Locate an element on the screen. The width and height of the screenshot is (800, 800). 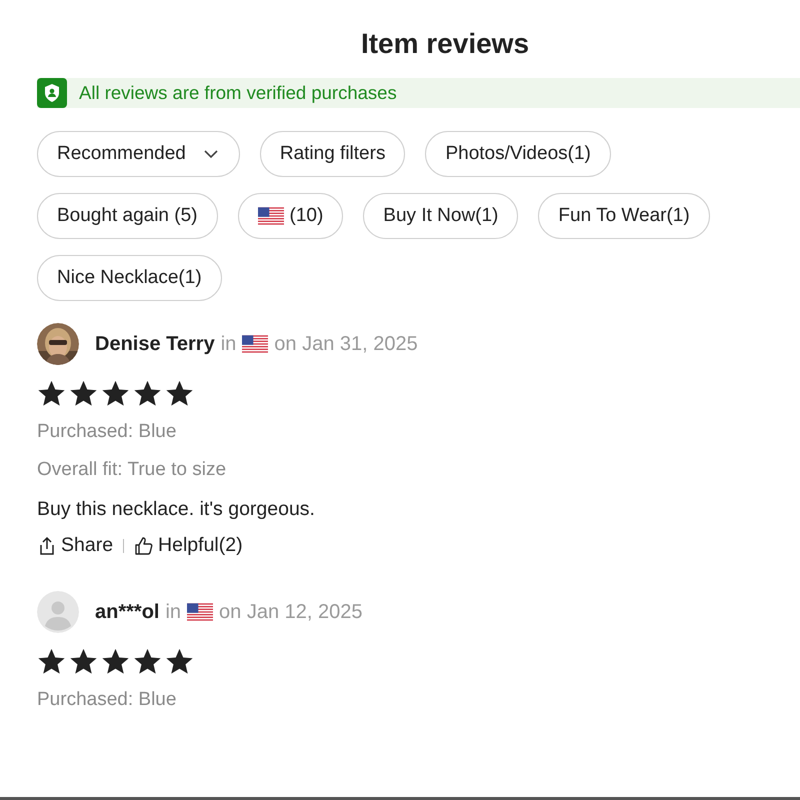
reviewer-name: an***ol is located at coordinates (127, 612).